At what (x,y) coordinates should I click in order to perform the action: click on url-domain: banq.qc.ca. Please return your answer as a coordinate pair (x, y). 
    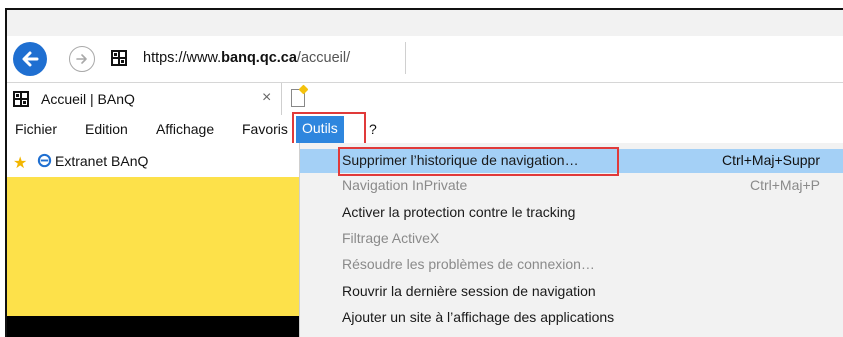
    Looking at the image, I should click on (259, 58).